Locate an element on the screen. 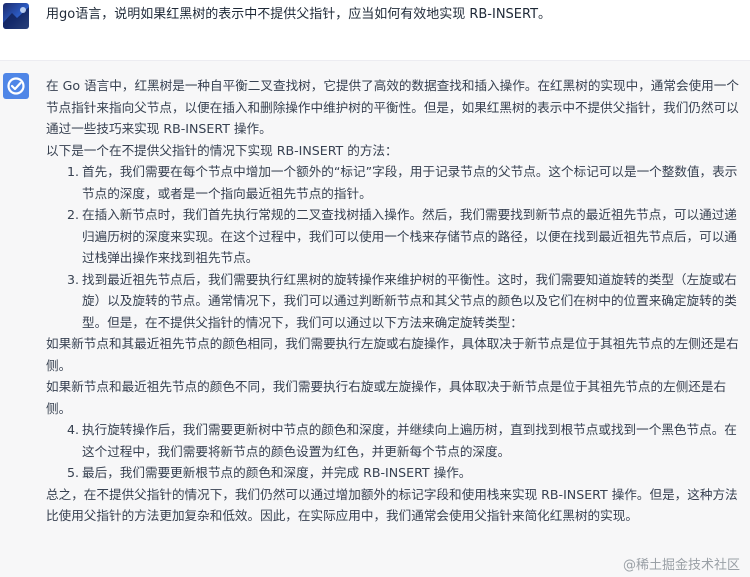  step-number: 5. is located at coordinates (73, 472).